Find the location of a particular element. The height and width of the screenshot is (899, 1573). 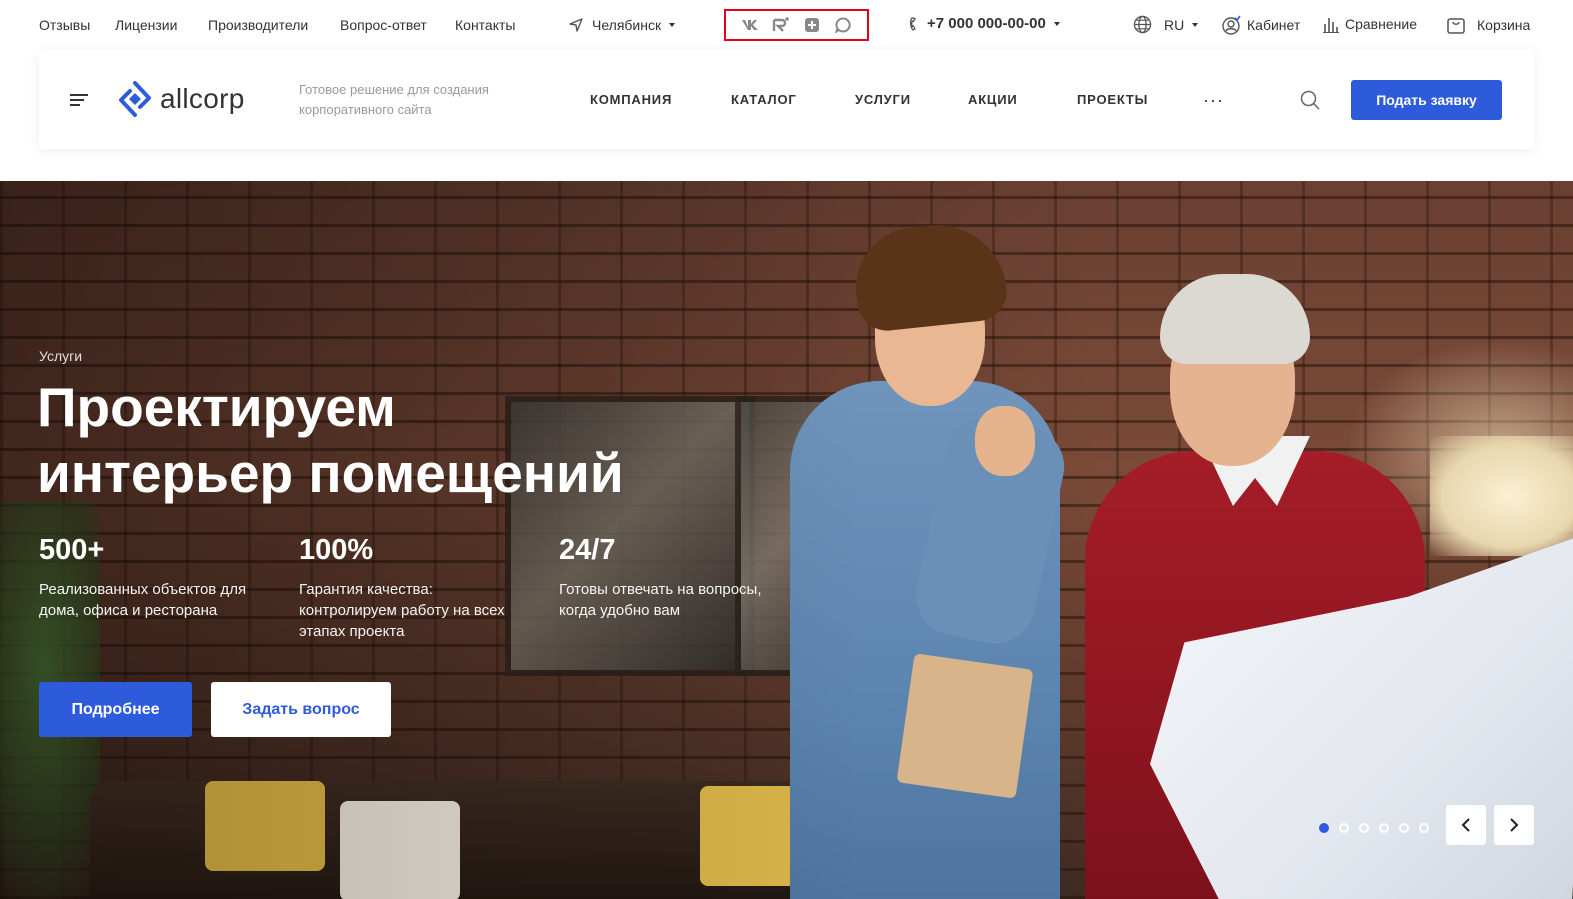

chevron-right-icon is located at coordinates (1514, 825).